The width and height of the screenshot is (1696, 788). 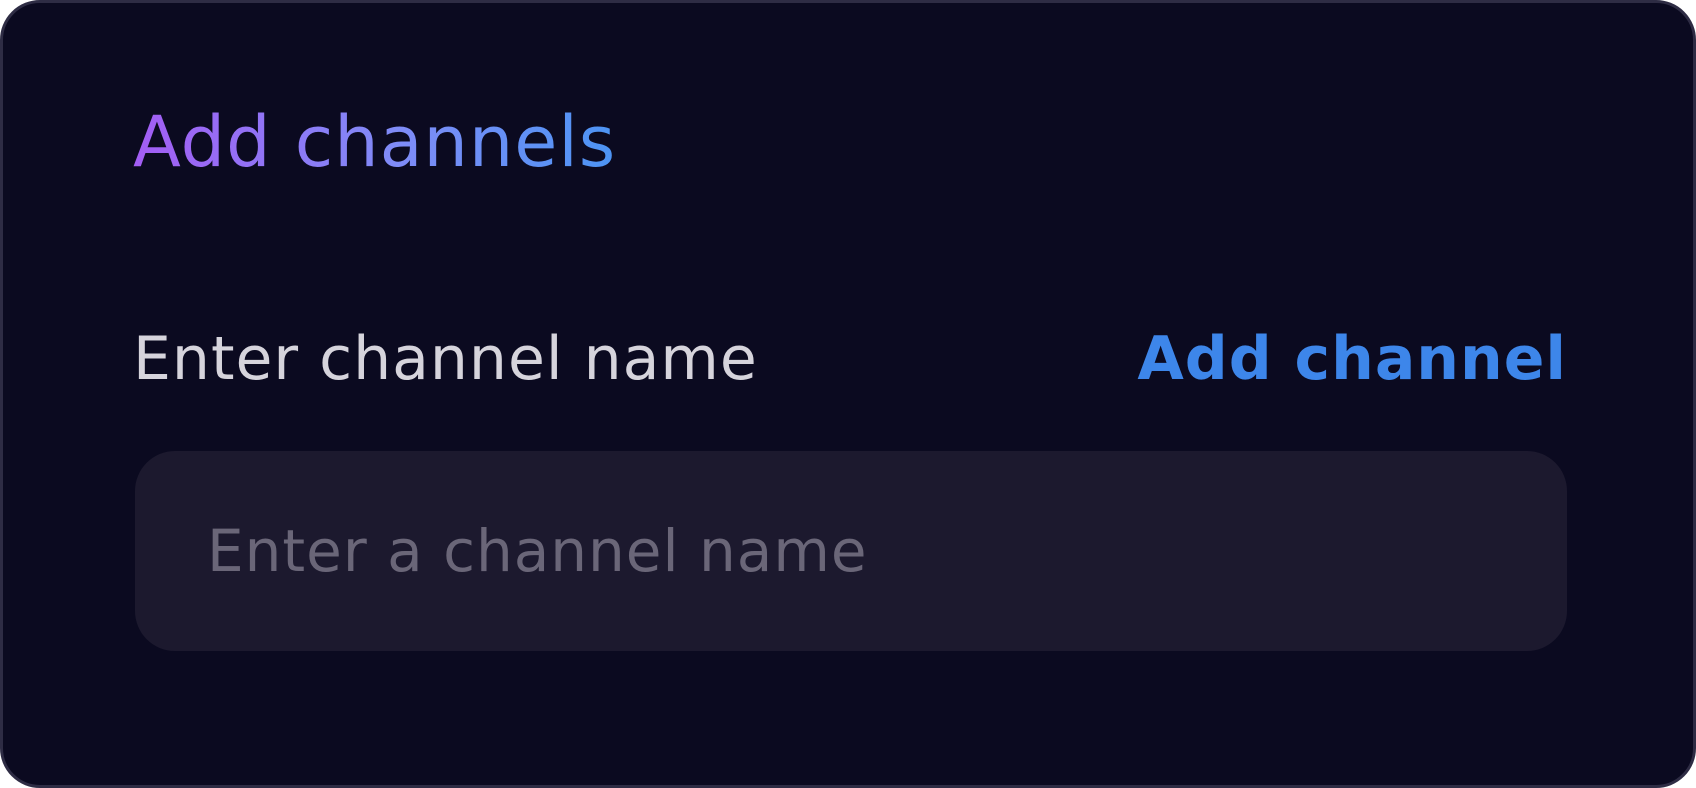 What do you see at coordinates (375, 142) in the screenshot?
I see `dialog-title: Add channels` at bounding box center [375, 142].